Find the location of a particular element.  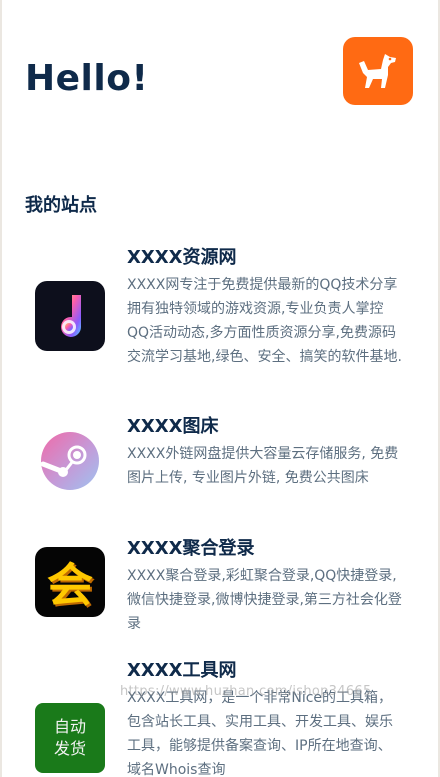

section-title: 我的站点 is located at coordinates (61, 205).